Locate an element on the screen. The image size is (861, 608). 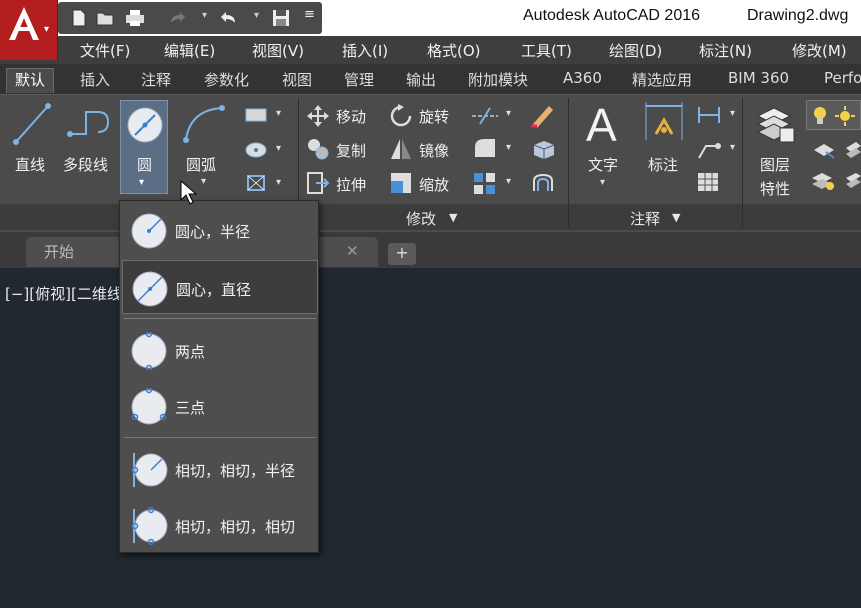
menu-view: 视图(V) is located at coordinates (278, 50).